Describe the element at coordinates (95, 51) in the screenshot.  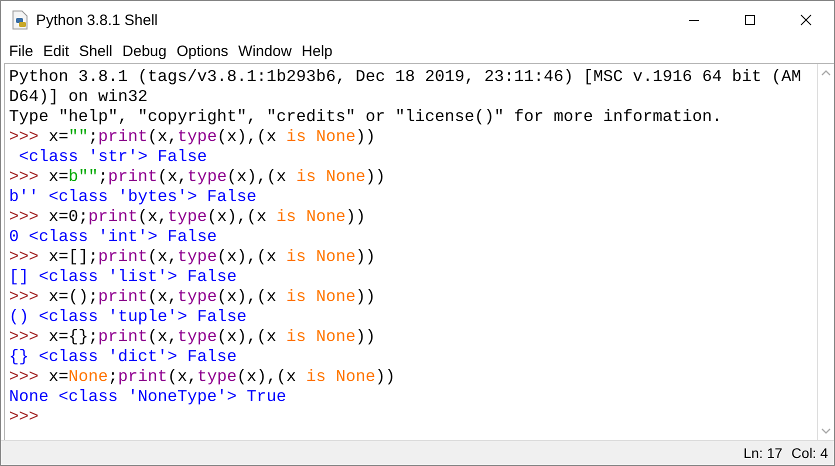
I see `menu-item: Shell` at that location.